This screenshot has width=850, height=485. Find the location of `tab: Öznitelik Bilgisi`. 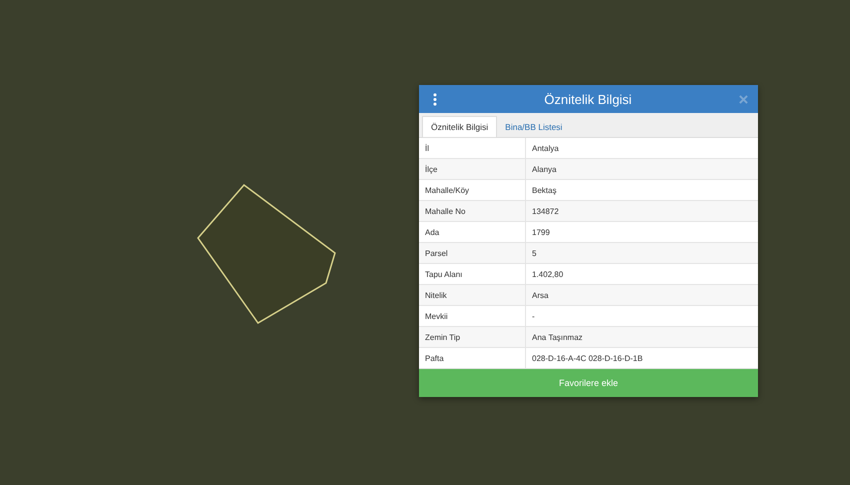

tab: Öznitelik Bilgisi is located at coordinates (460, 126).